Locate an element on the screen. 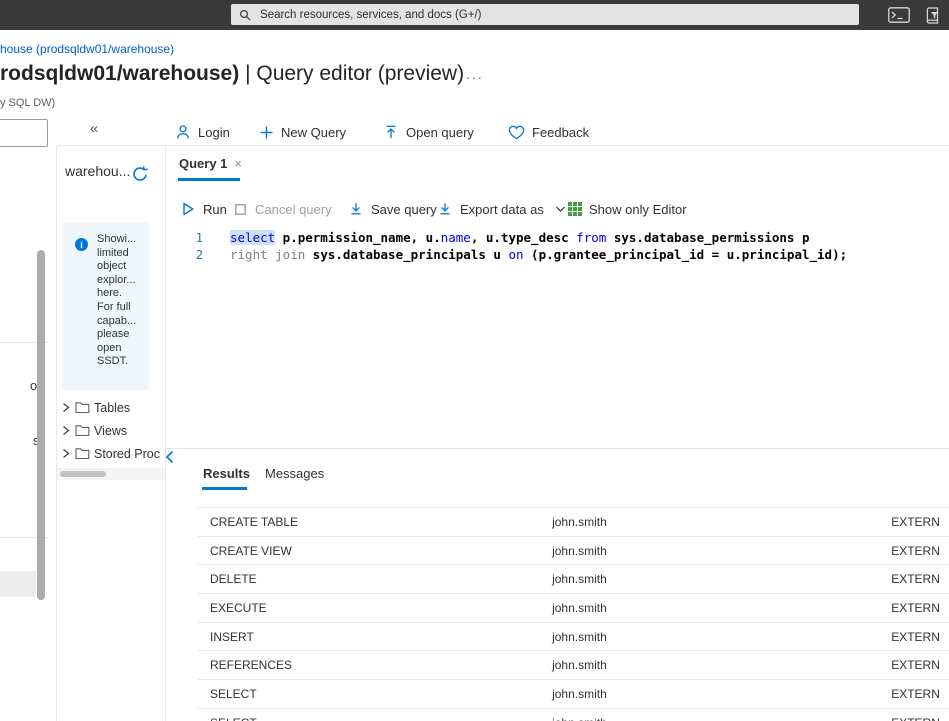 This screenshot has width=949, height=721. tree-item-label: Stored Proc is located at coordinates (127, 453).